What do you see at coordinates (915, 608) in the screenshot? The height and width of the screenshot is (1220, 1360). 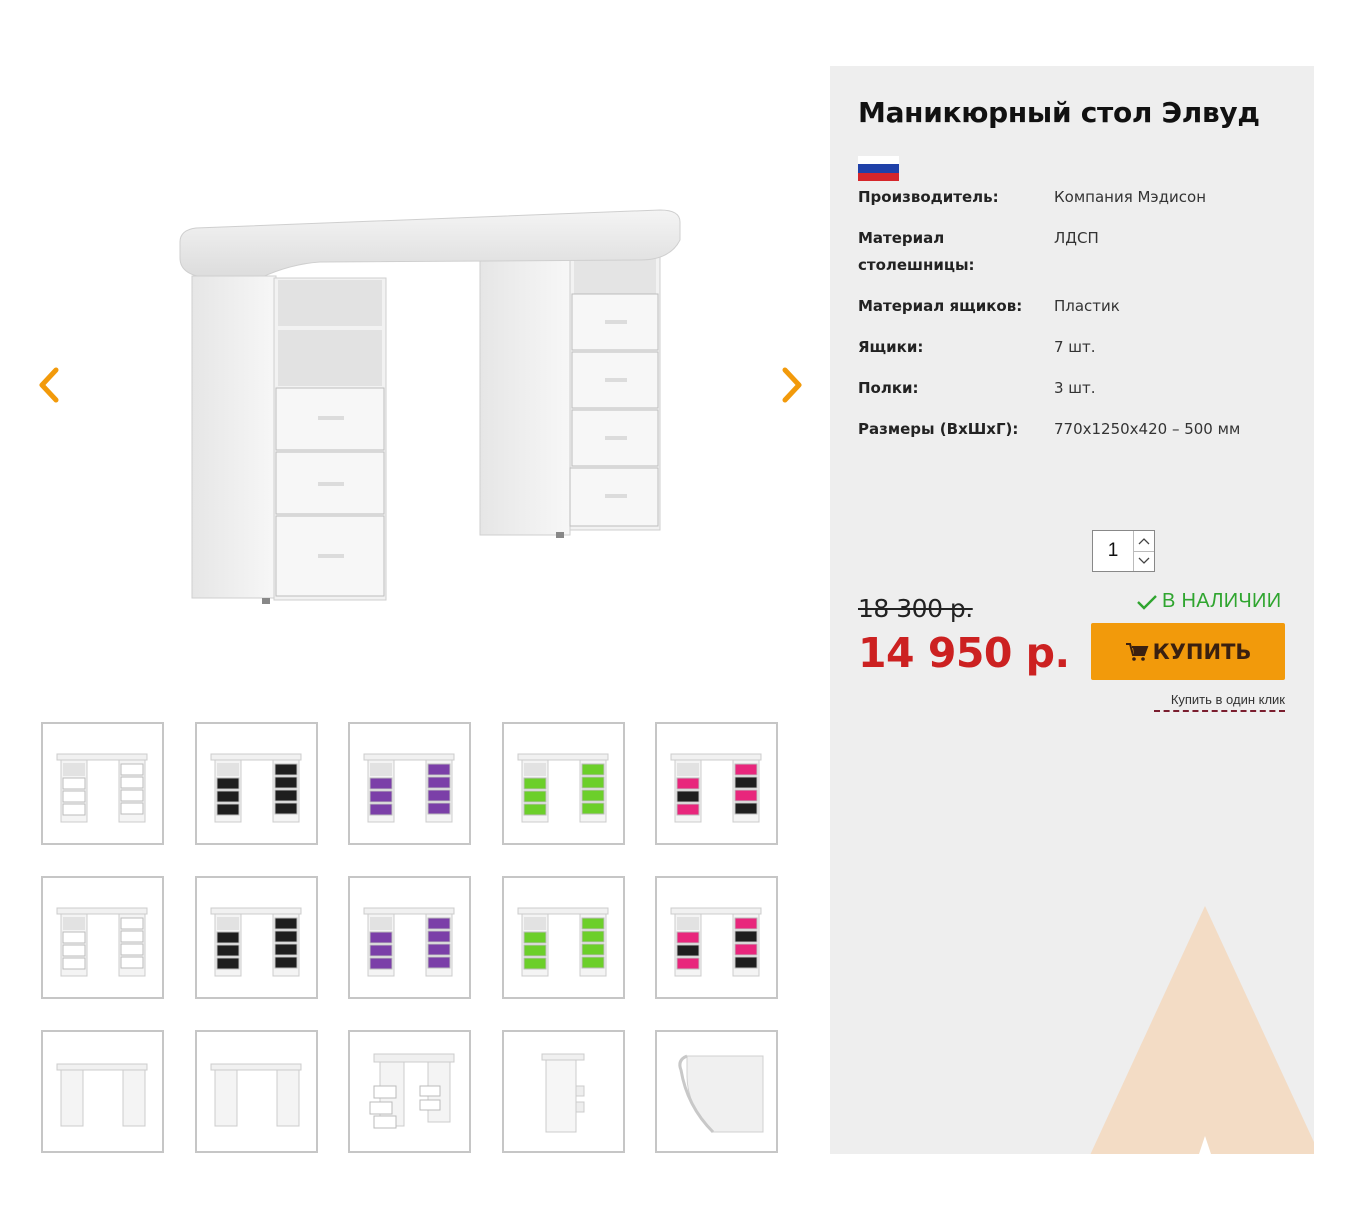 I see `old-price: 18 300 р.` at bounding box center [915, 608].